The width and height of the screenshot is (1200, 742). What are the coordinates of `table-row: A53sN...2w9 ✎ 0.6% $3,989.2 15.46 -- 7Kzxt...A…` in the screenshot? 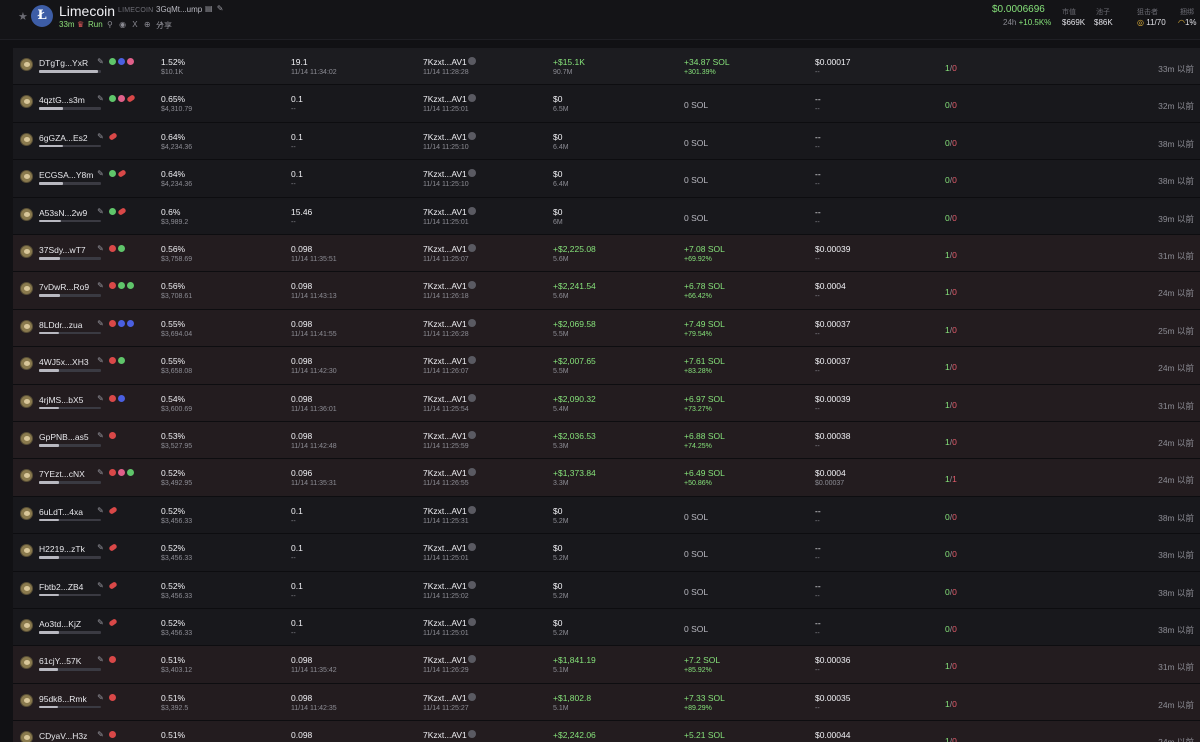 It's located at (606, 216).